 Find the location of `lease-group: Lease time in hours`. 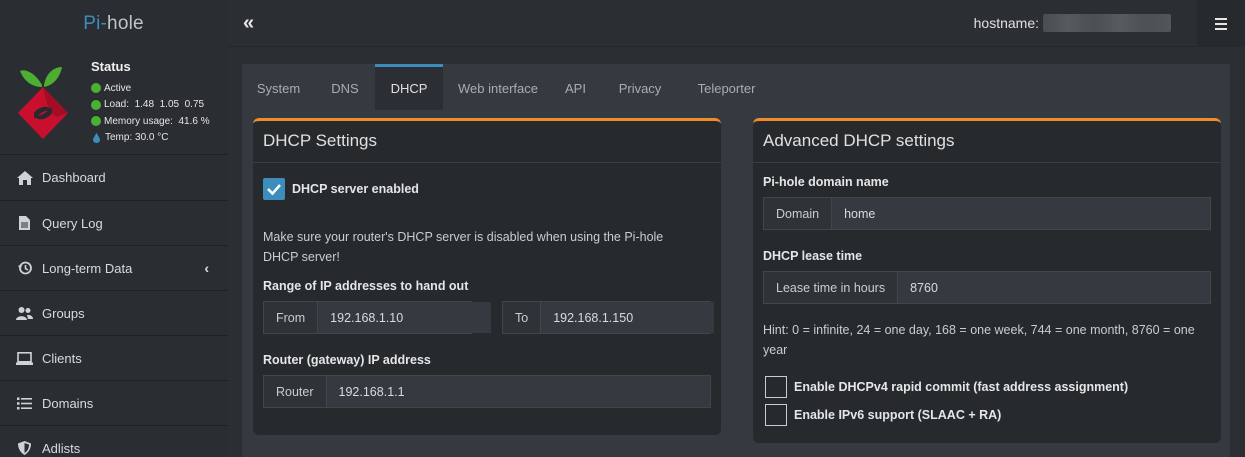

lease-group: Lease time in hours is located at coordinates (987, 287).